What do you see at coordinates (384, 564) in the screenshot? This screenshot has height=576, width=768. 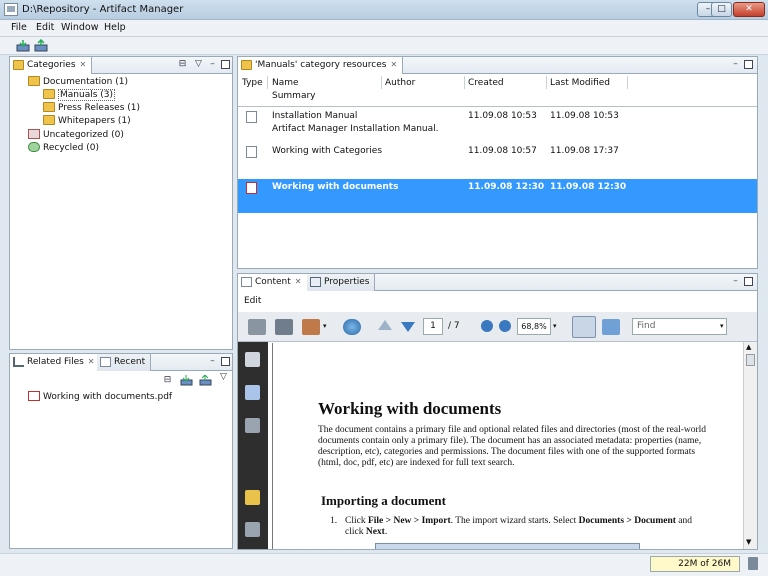 I see `status-bar: 22M of 26M` at bounding box center [384, 564].